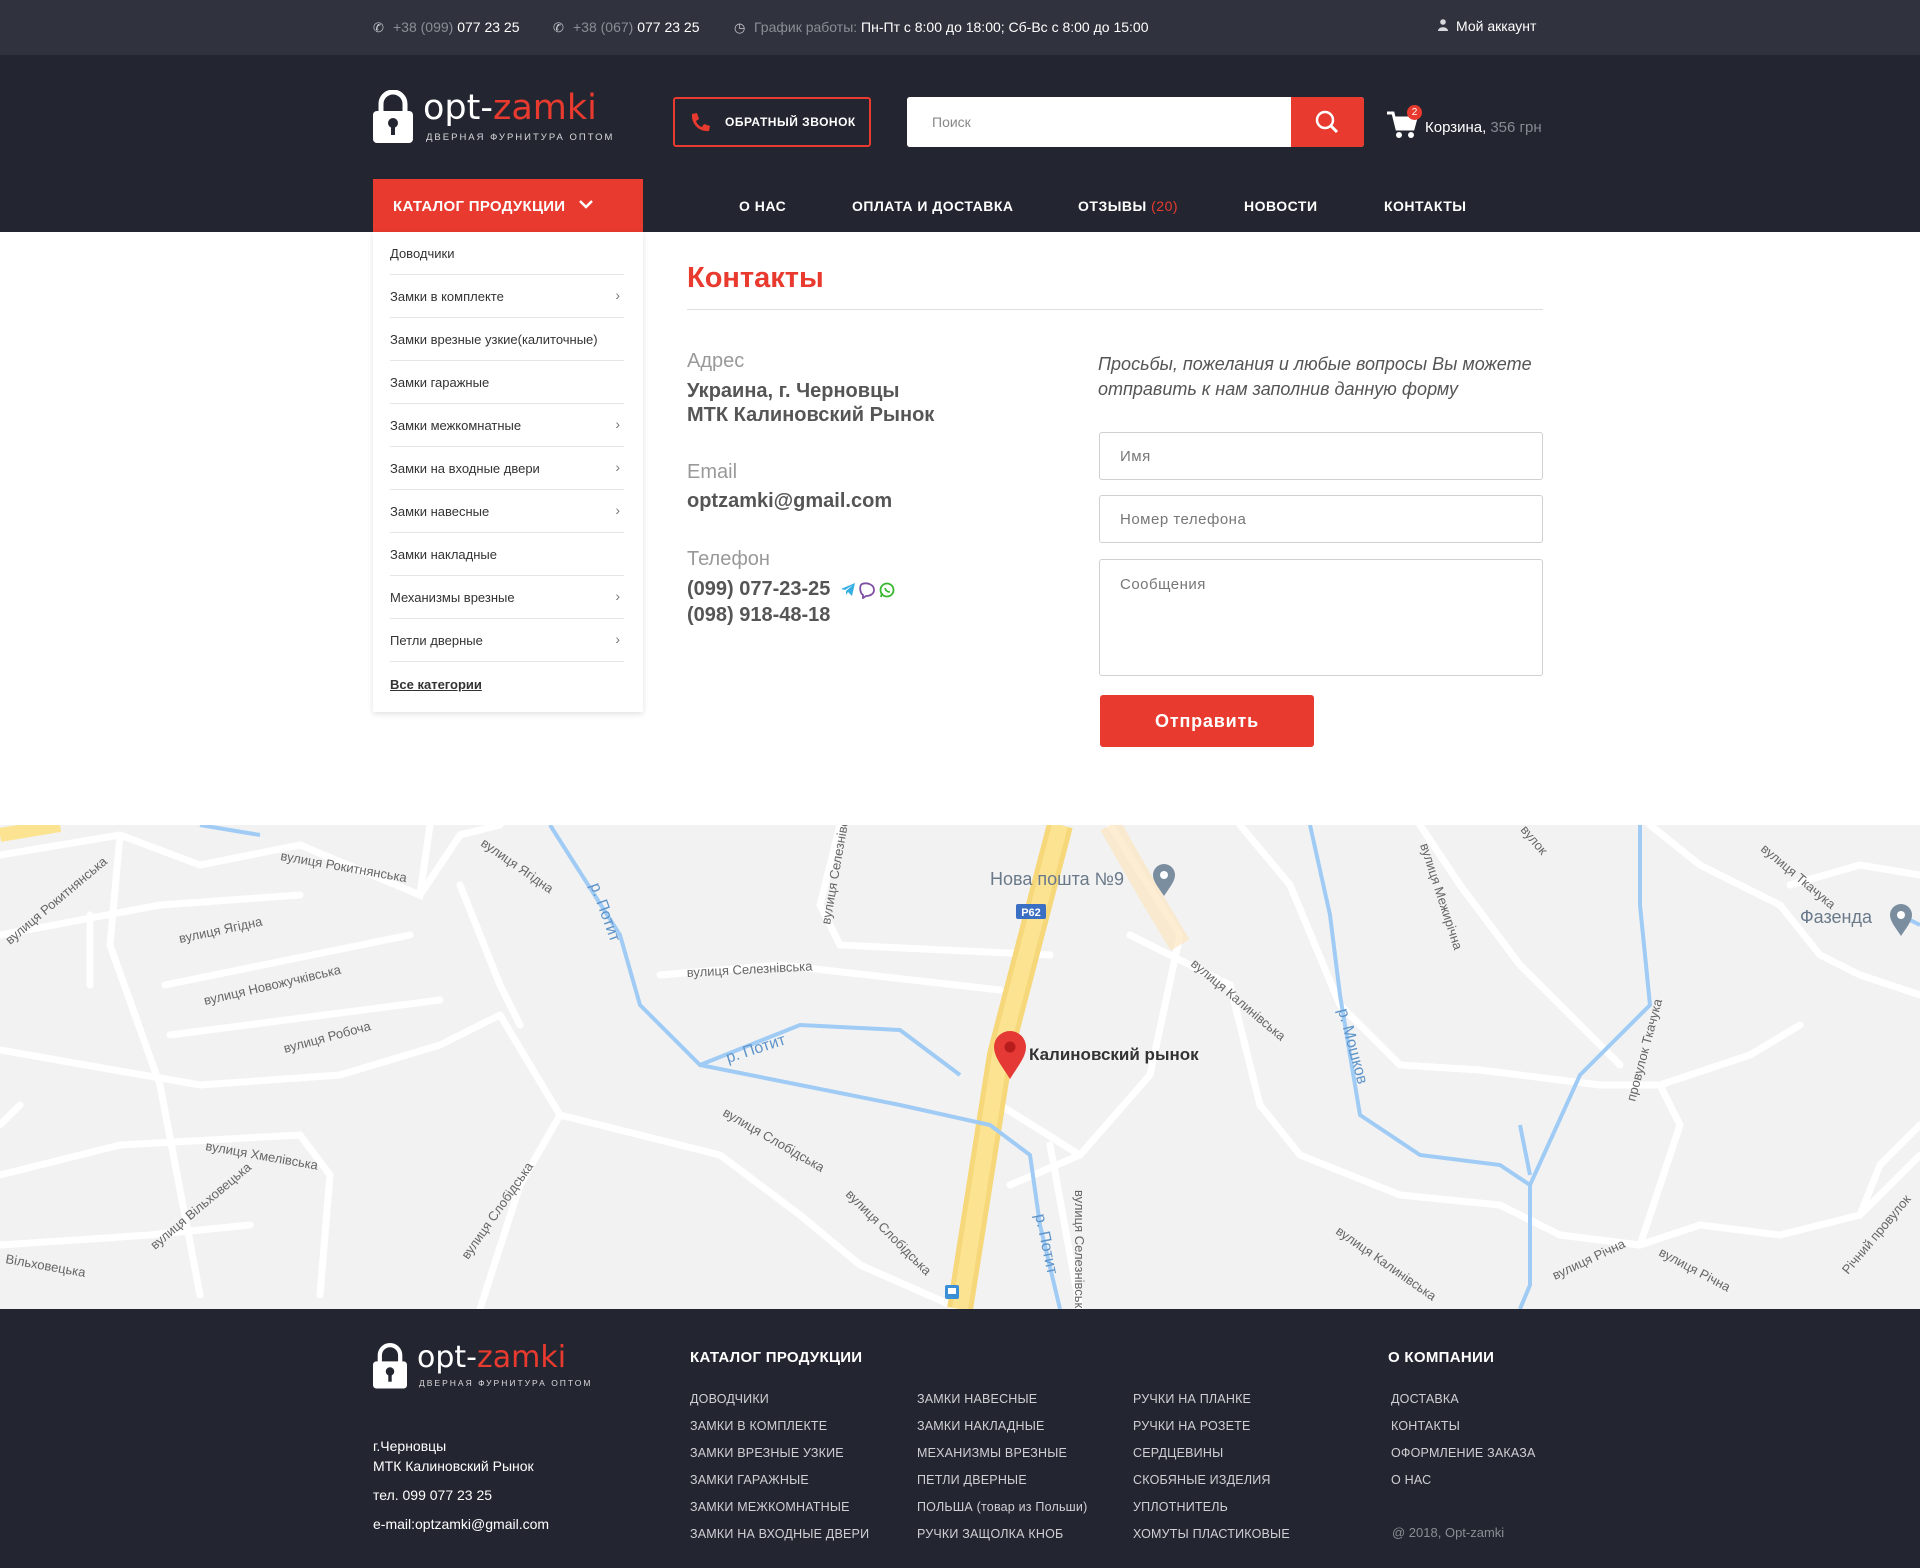  Describe the element at coordinates (1165, 206) in the screenshot. I see `reviews-count: (20)` at that location.